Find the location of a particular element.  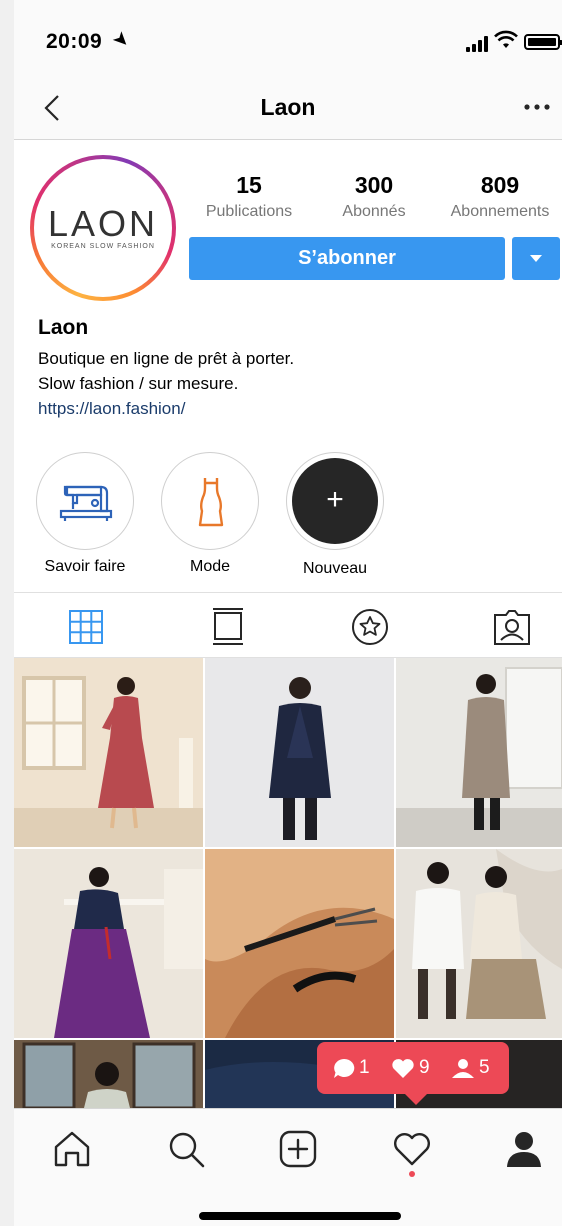

dress-icon is located at coordinates (211, 502).